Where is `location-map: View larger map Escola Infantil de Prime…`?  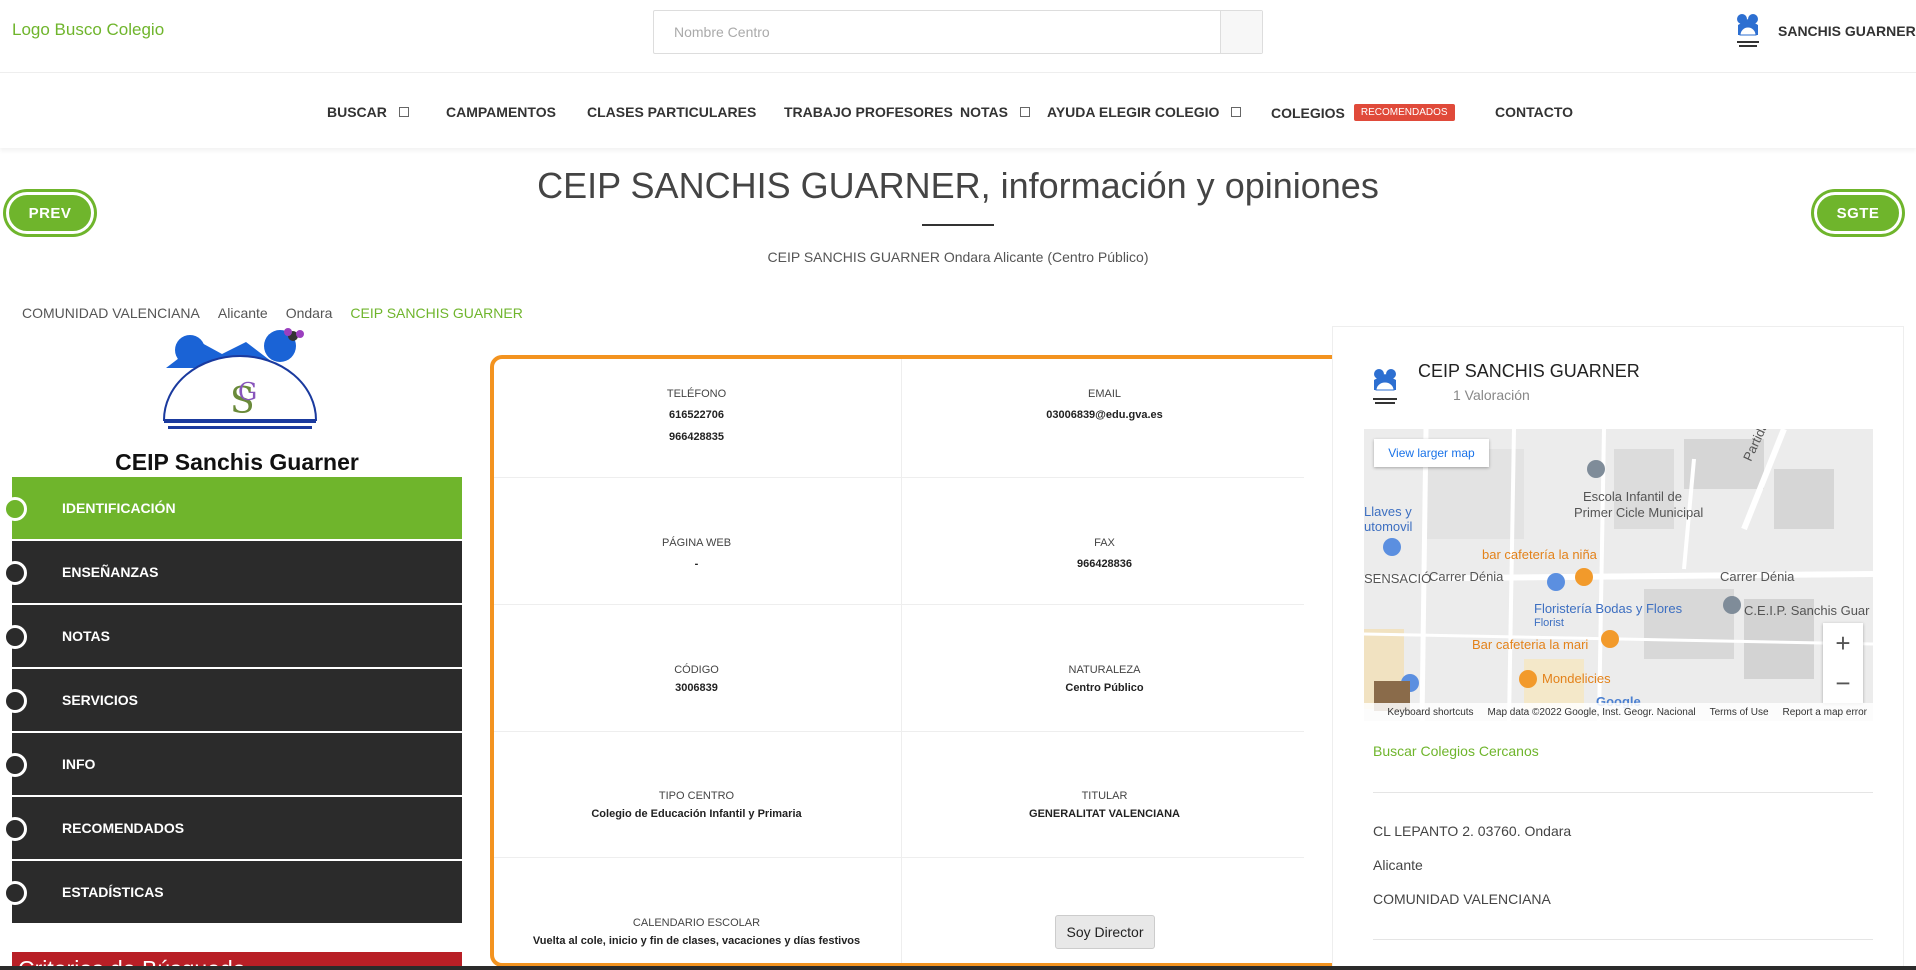
location-map: View larger map Escola Infantil de Prime… is located at coordinates (1618, 575).